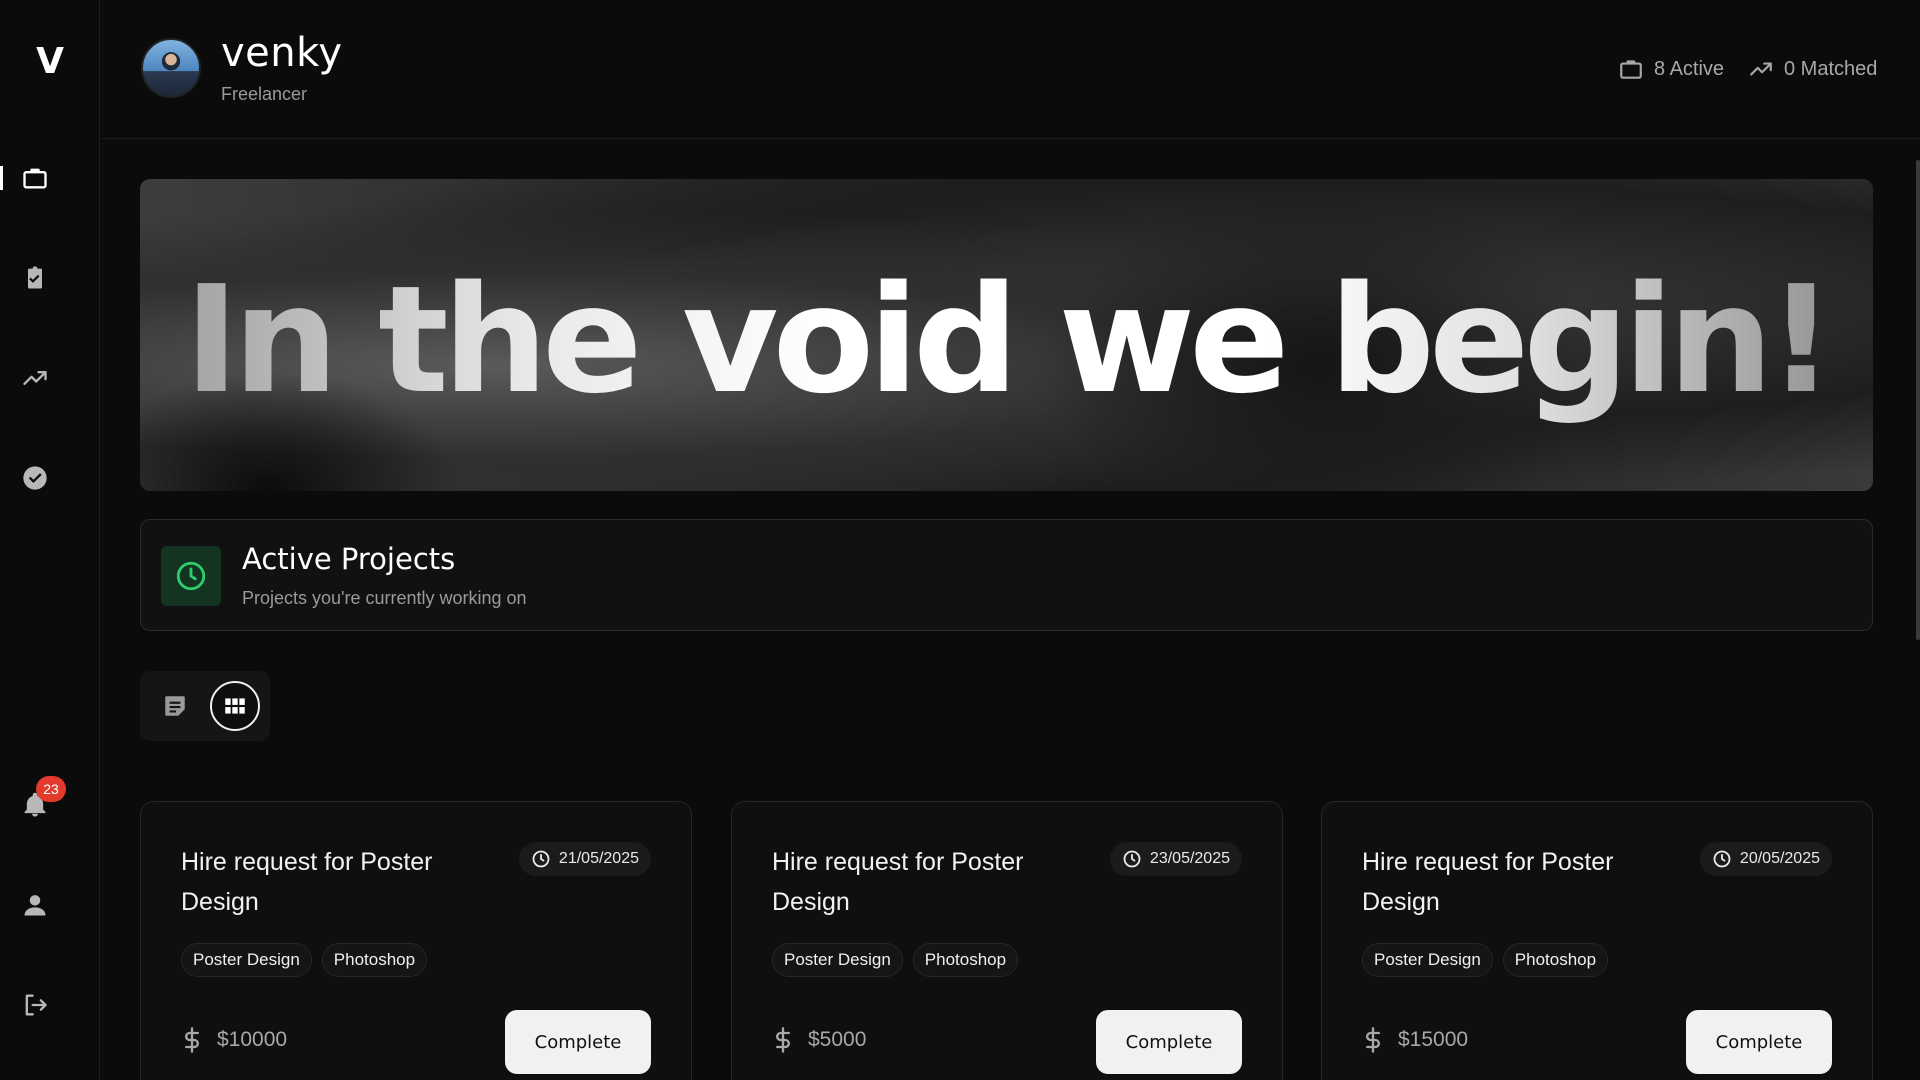 The height and width of the screenshot is (1080, 1920). I want to click on matched-stat: 0 Matched, so click(1812, 69).